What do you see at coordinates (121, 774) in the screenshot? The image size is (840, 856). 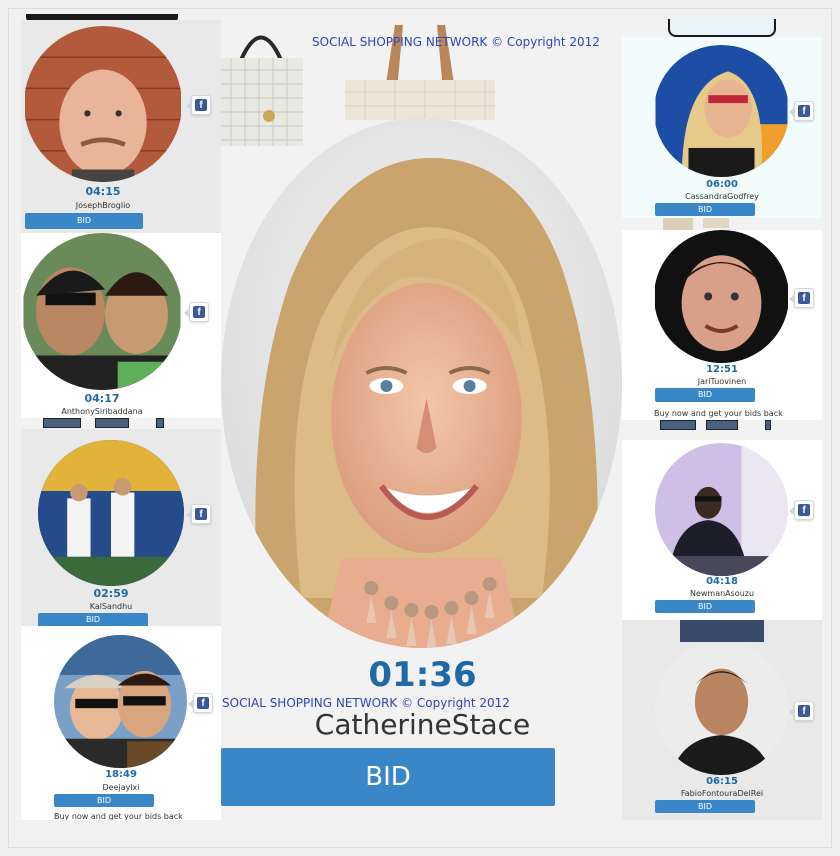 I see `timer: 18:49` at bounding box center [121, 774].